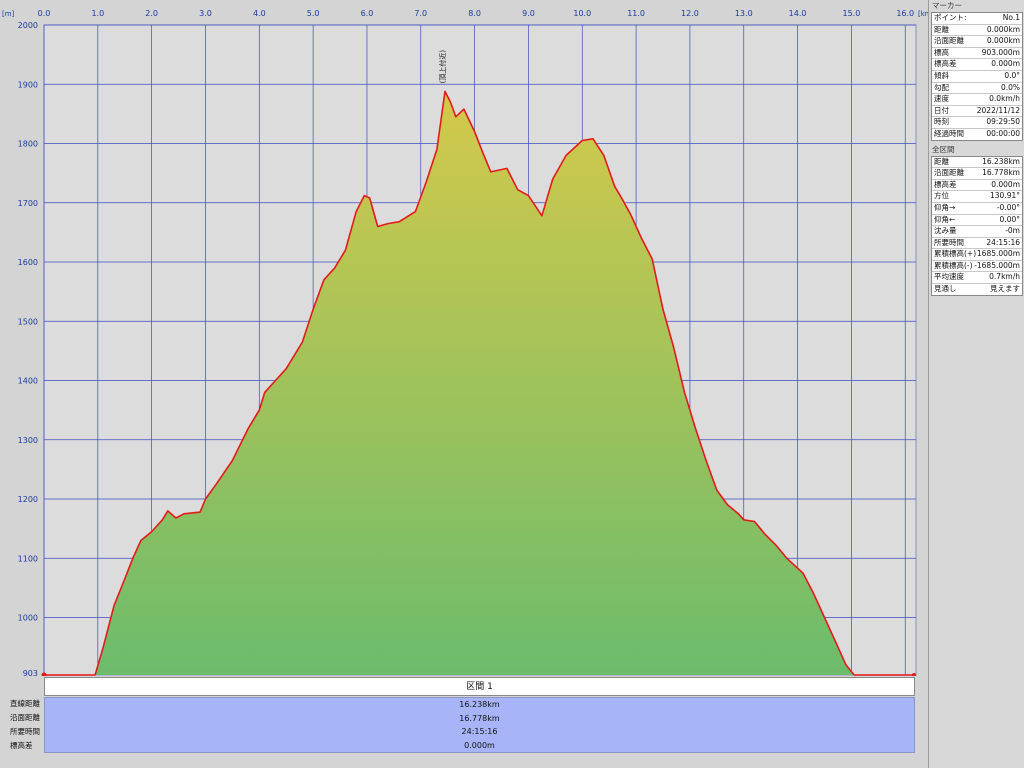 The width and height of the screenshot is (1024, 768). Describe the element at coordinates (528, 13) in the screenshot. I see `x-tick-label: 9.0` at that location.